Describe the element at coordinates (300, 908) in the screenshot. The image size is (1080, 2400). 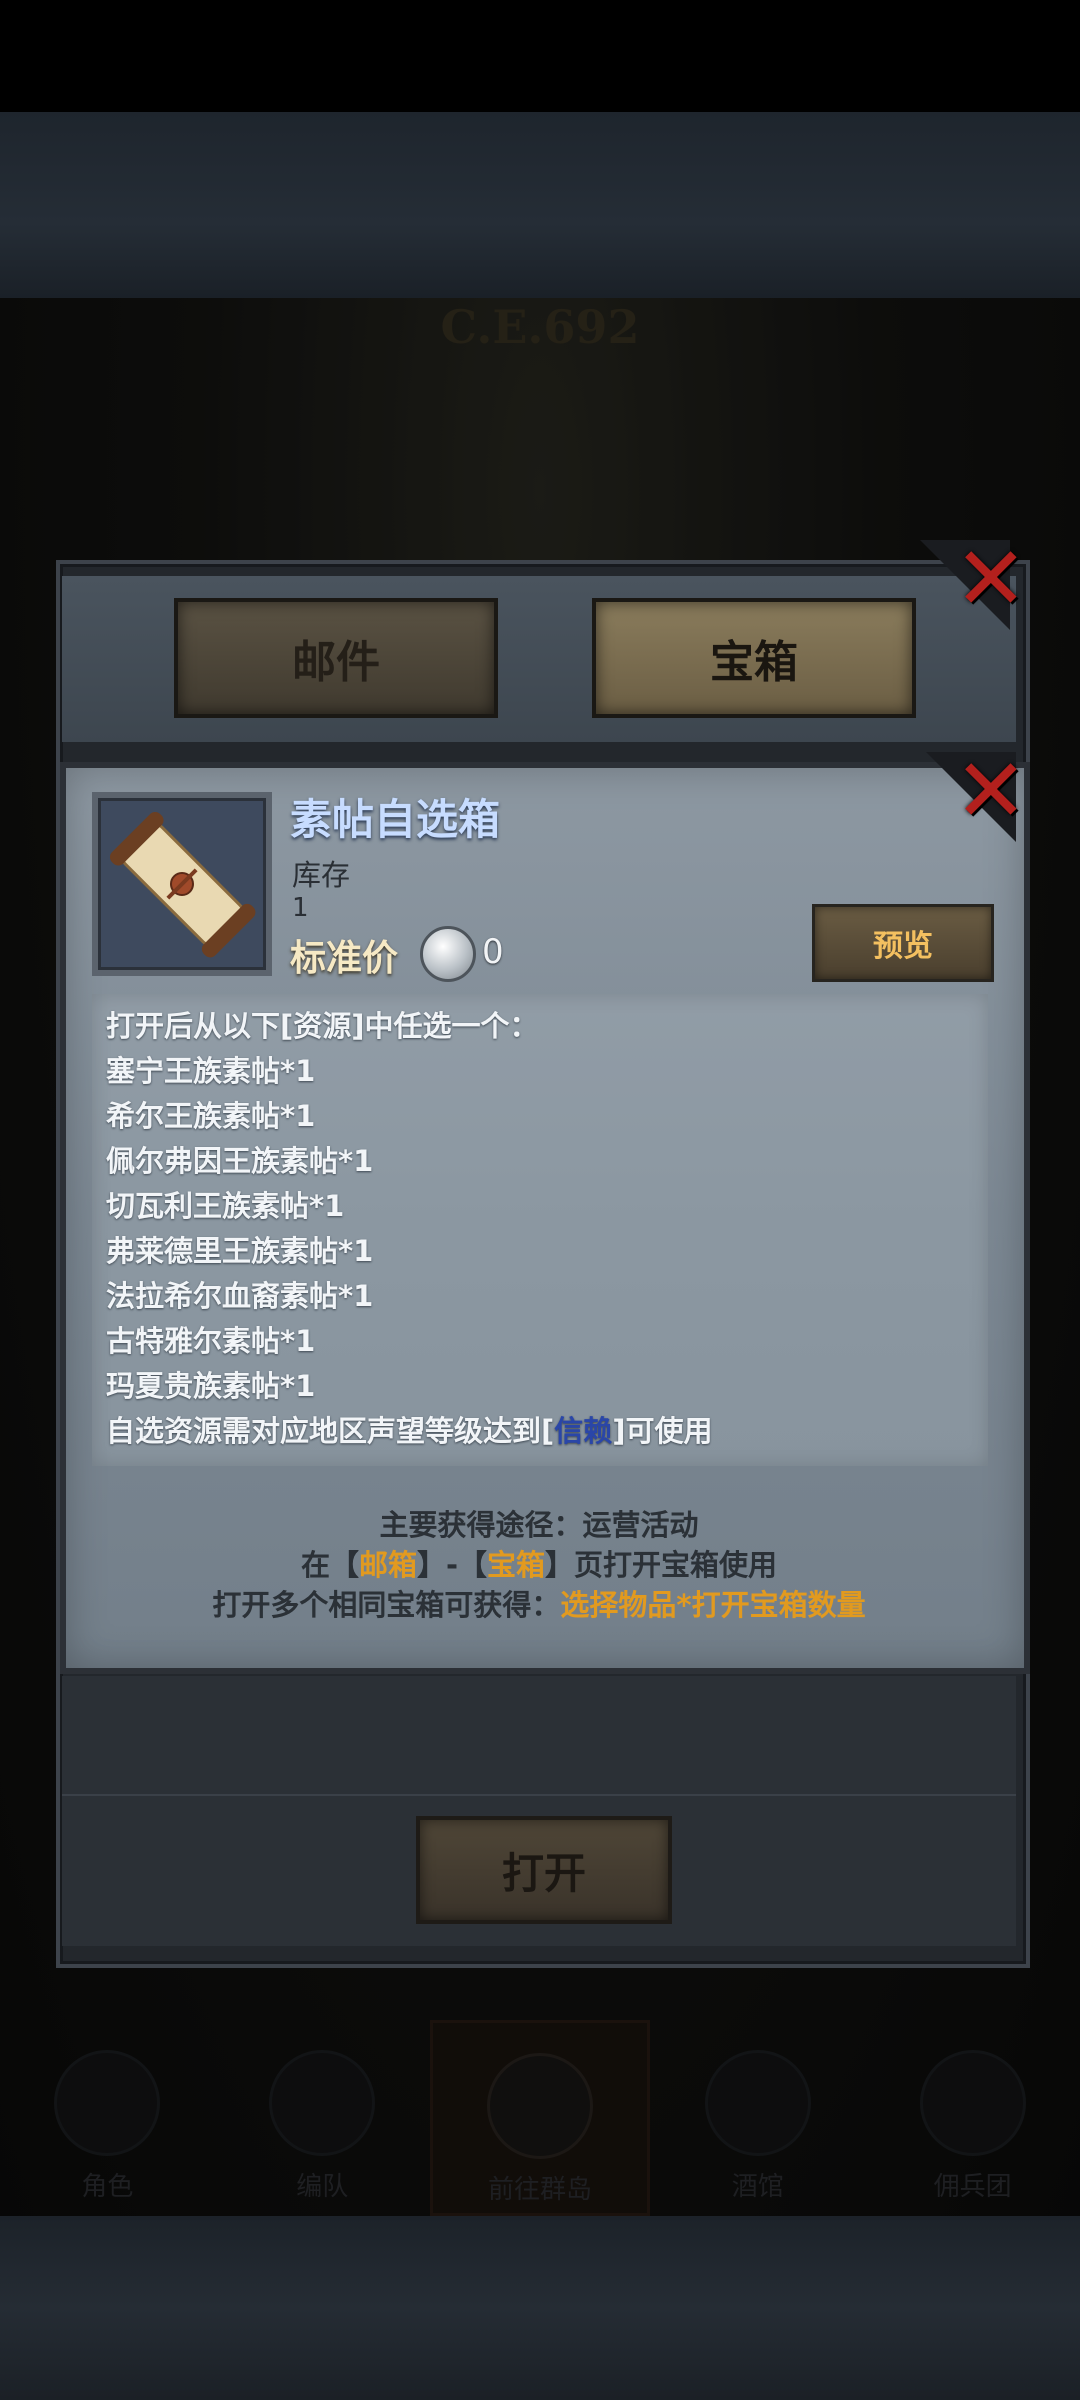
I see `stock-value: 1` at that location.